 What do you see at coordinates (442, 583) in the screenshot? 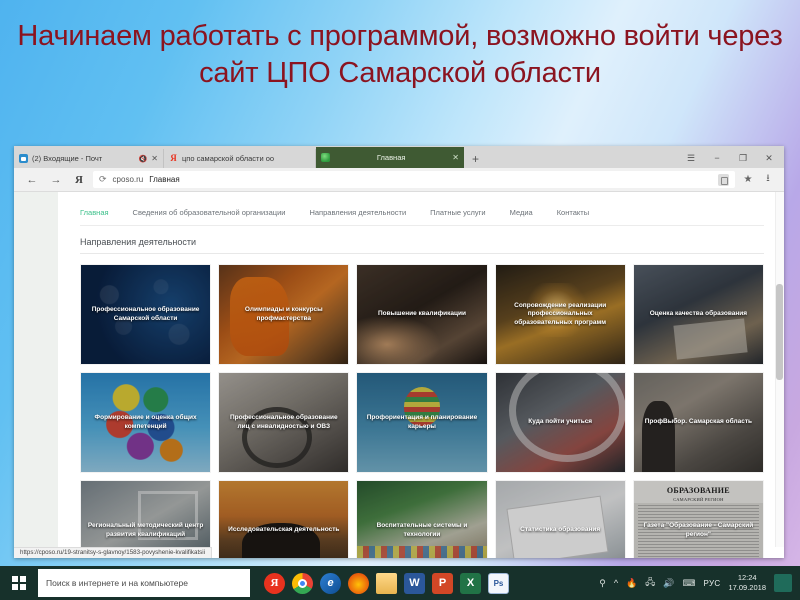
I see `powerpoint-icon: P` at bounding box center [442, 583].